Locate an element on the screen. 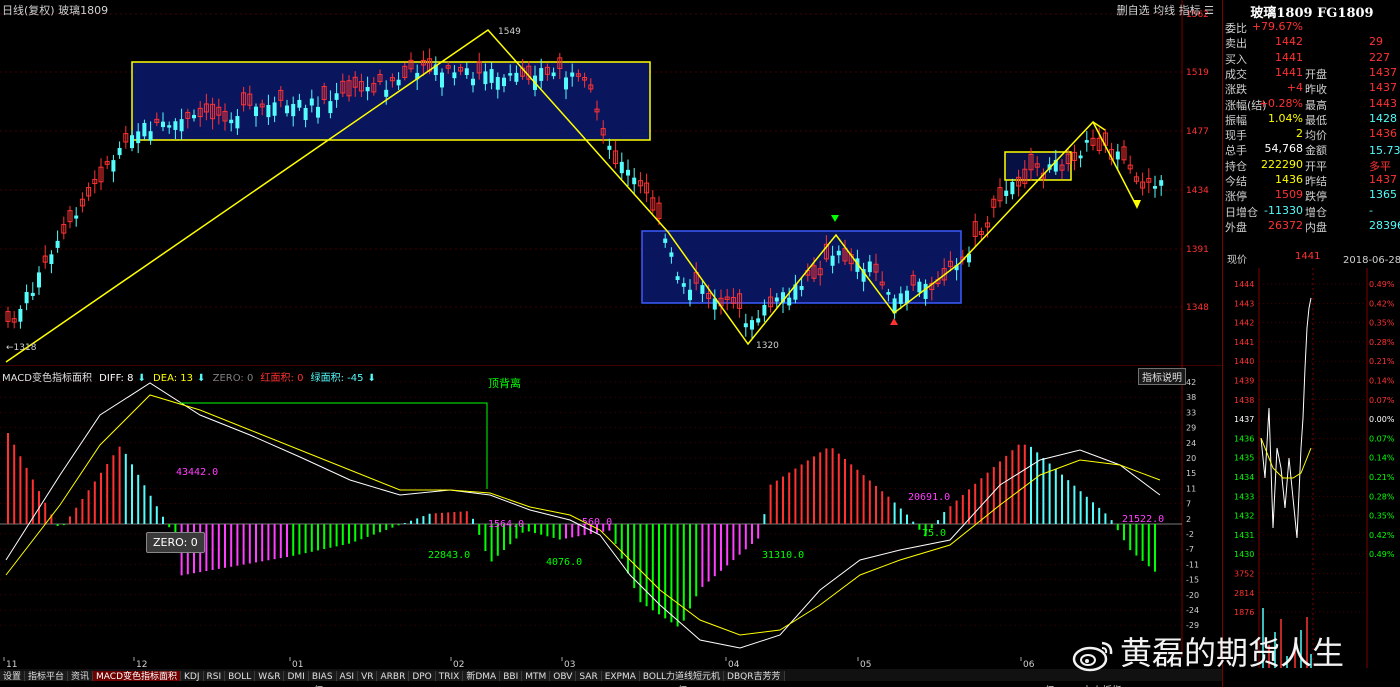 Image resolution: width=1400 pixels, height=687 pixels. quote-row: 涨停 1509 跌停 1365 is located at coordinates (1311, 195).